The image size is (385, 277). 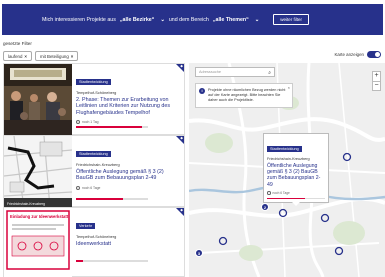 I want to click on filter-chip-beteiligung: mit Beteiligung ×, so click(x=56, y=56).